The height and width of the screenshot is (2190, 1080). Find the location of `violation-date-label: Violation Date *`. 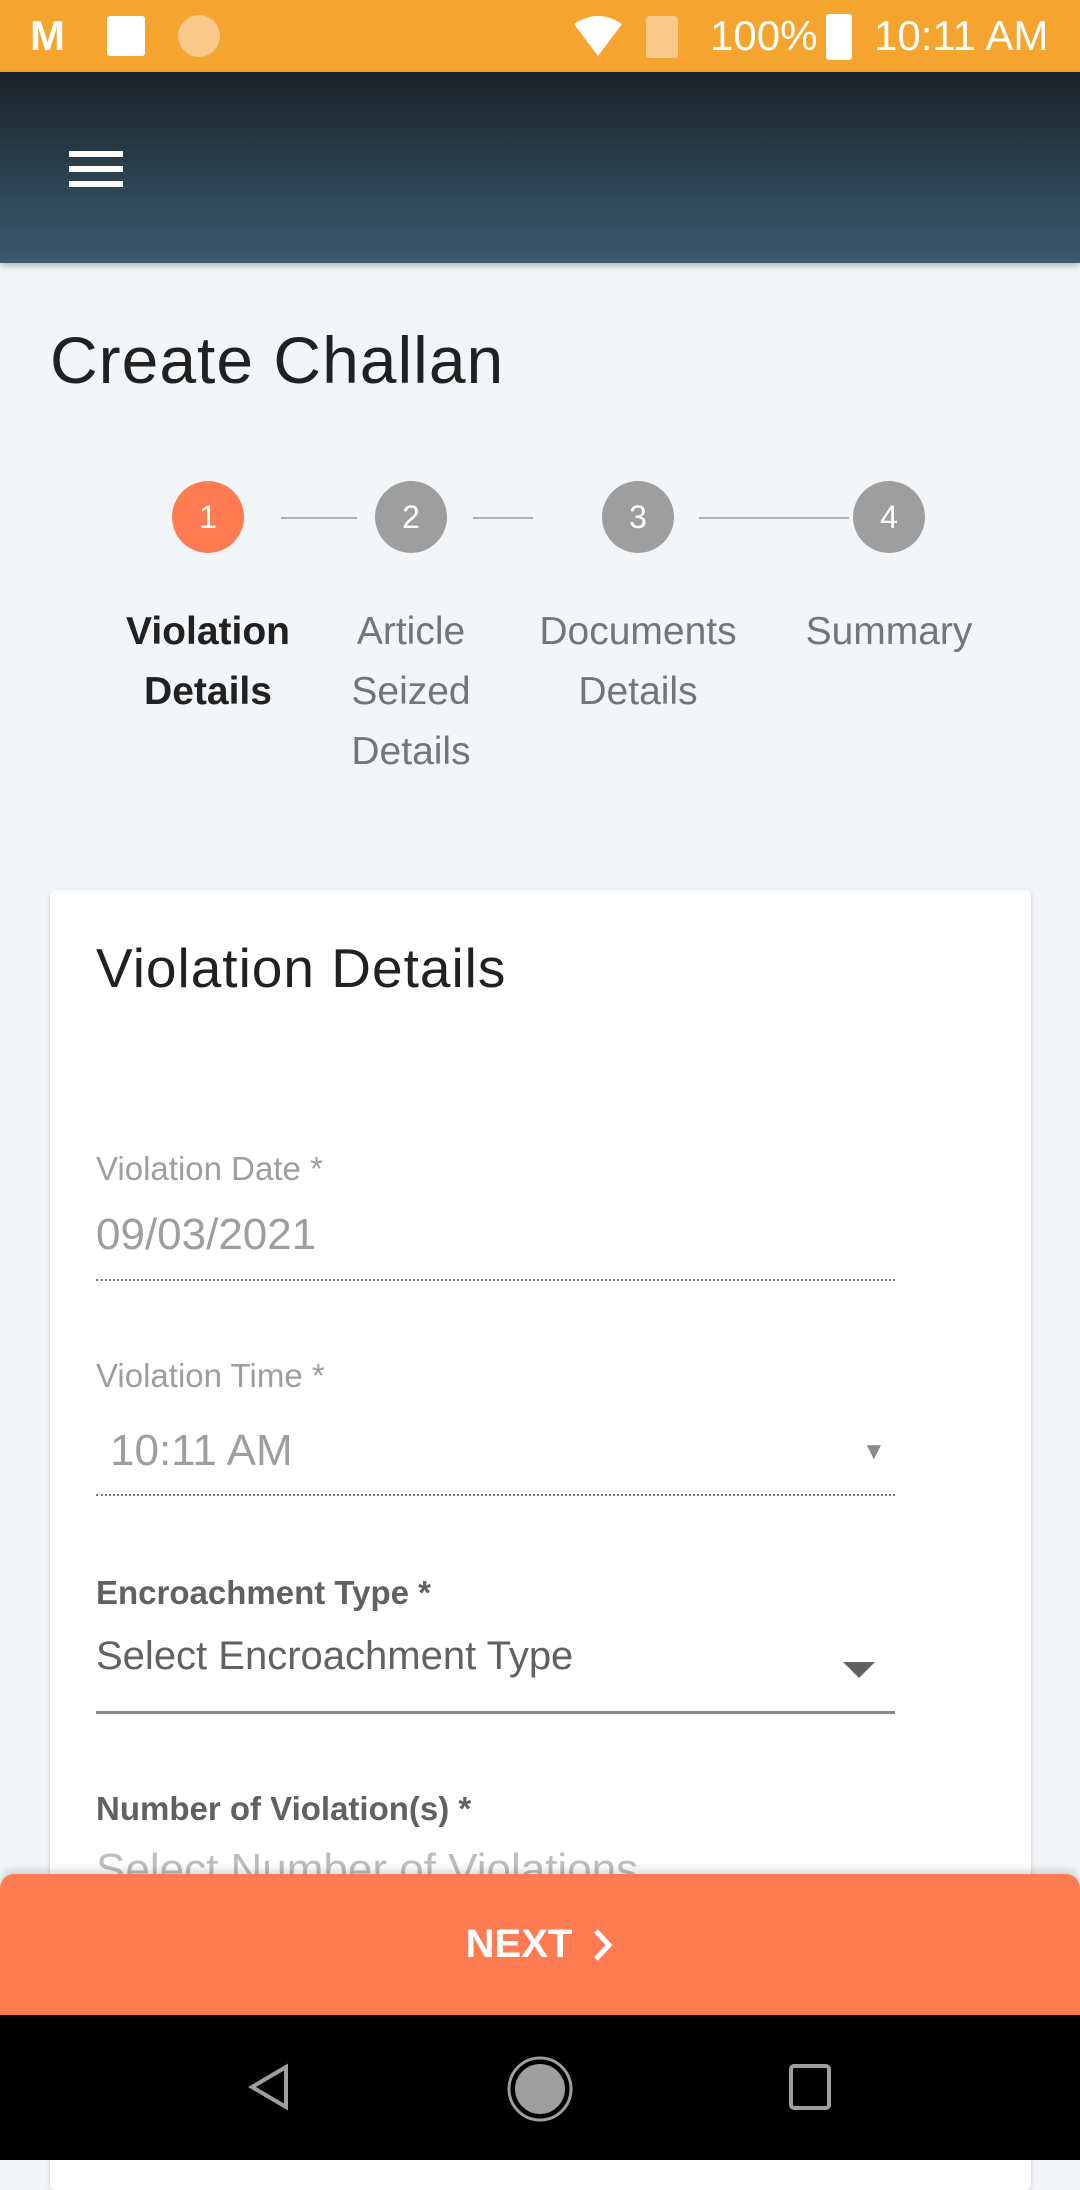

violation-date-label: Violation Date * is located at coordinates (209, 1168).